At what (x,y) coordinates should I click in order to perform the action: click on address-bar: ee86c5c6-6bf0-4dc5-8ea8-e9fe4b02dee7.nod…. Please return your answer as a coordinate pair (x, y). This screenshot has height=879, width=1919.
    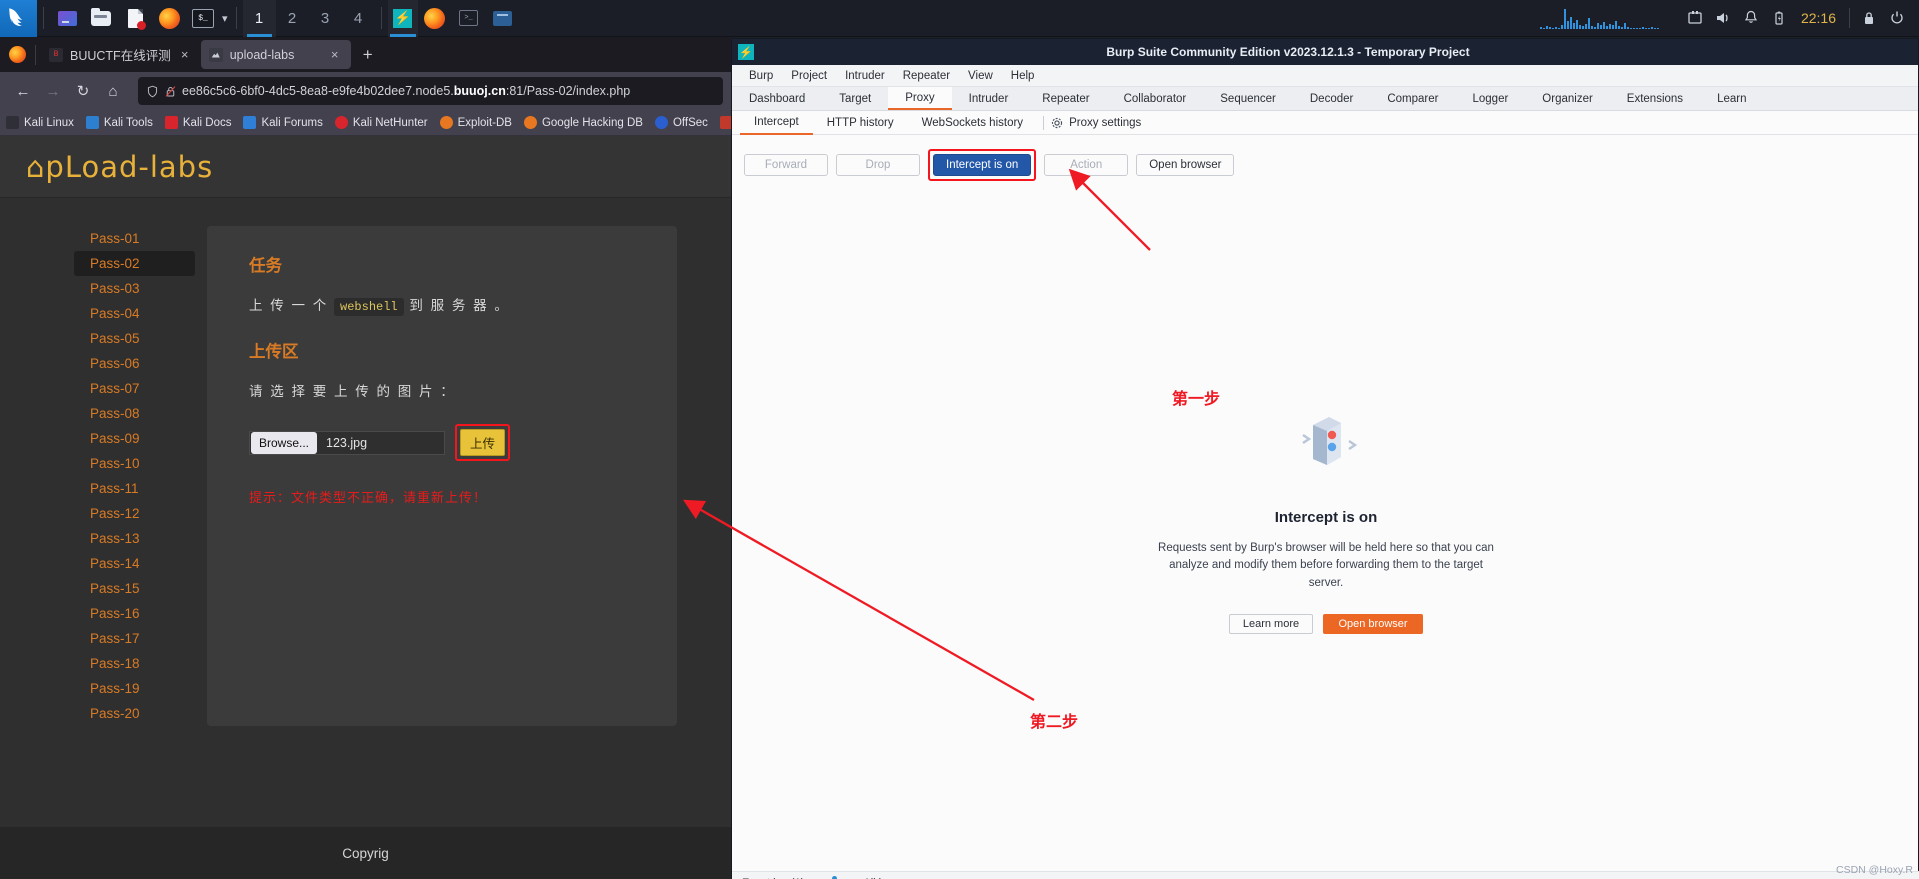
    Looking at the image, I should click on (430, 91).